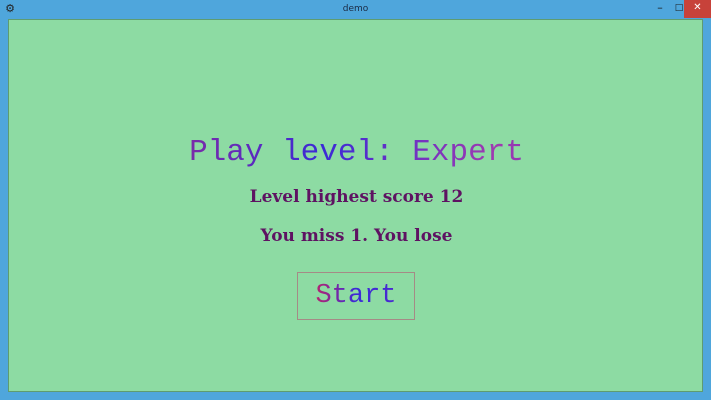 The height and width of the screenshot is (400, 711). I want to click on start-button: Start, so click(356, 296).